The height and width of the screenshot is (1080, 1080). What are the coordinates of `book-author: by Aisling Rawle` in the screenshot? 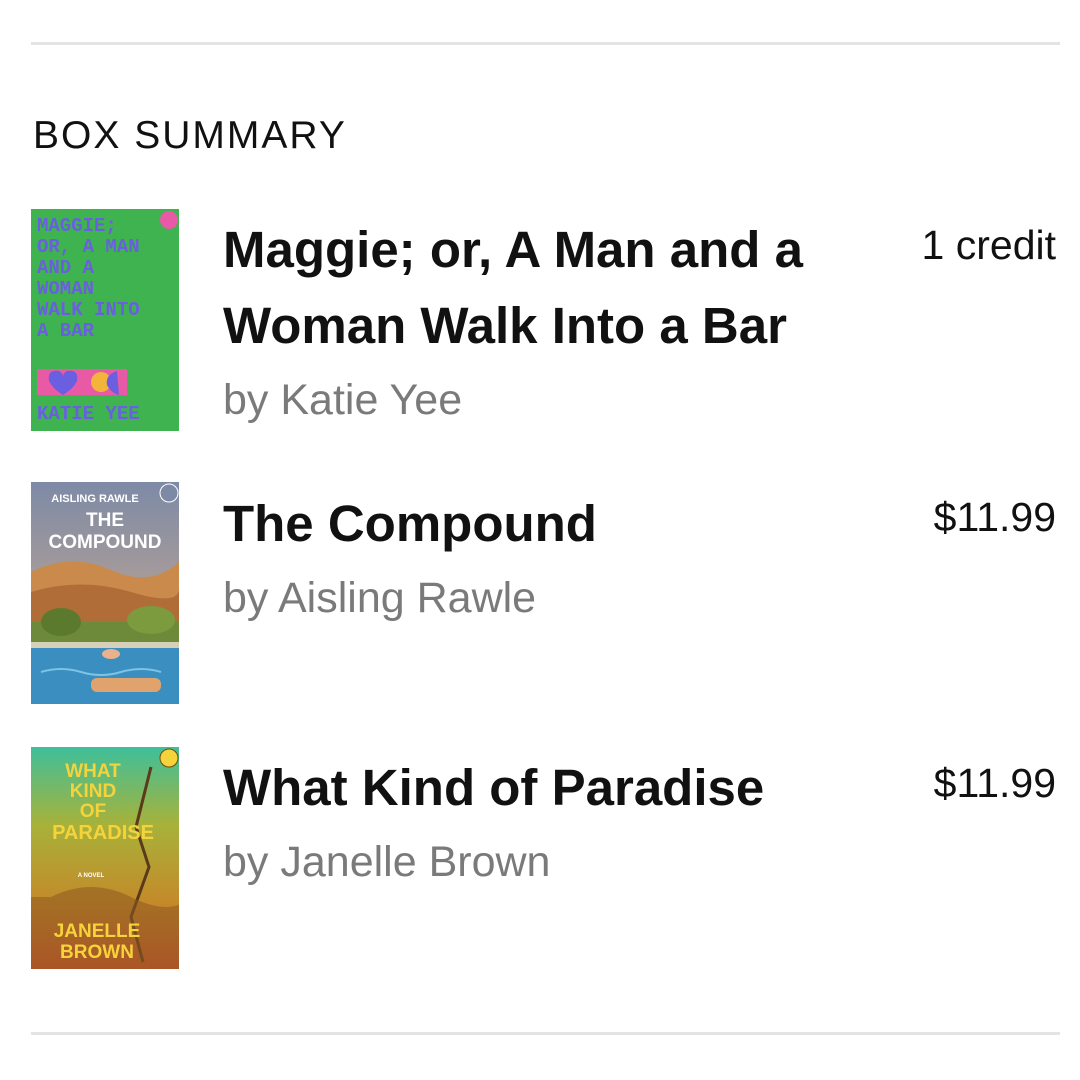 It's located at (380, 598).